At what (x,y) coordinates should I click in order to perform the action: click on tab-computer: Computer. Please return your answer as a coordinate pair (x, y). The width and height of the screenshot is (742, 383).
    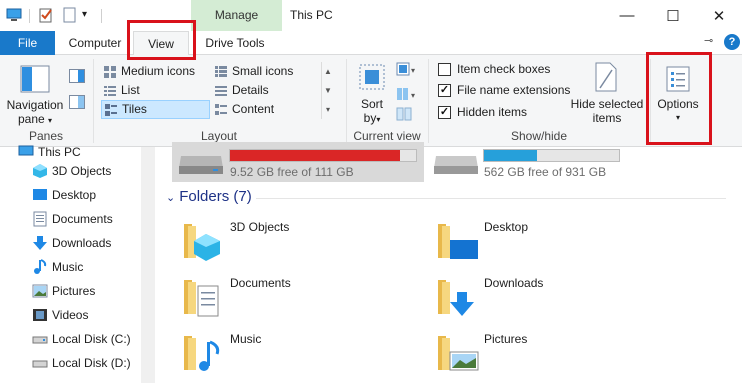
    Looking at the image, I should click on (95, 43).